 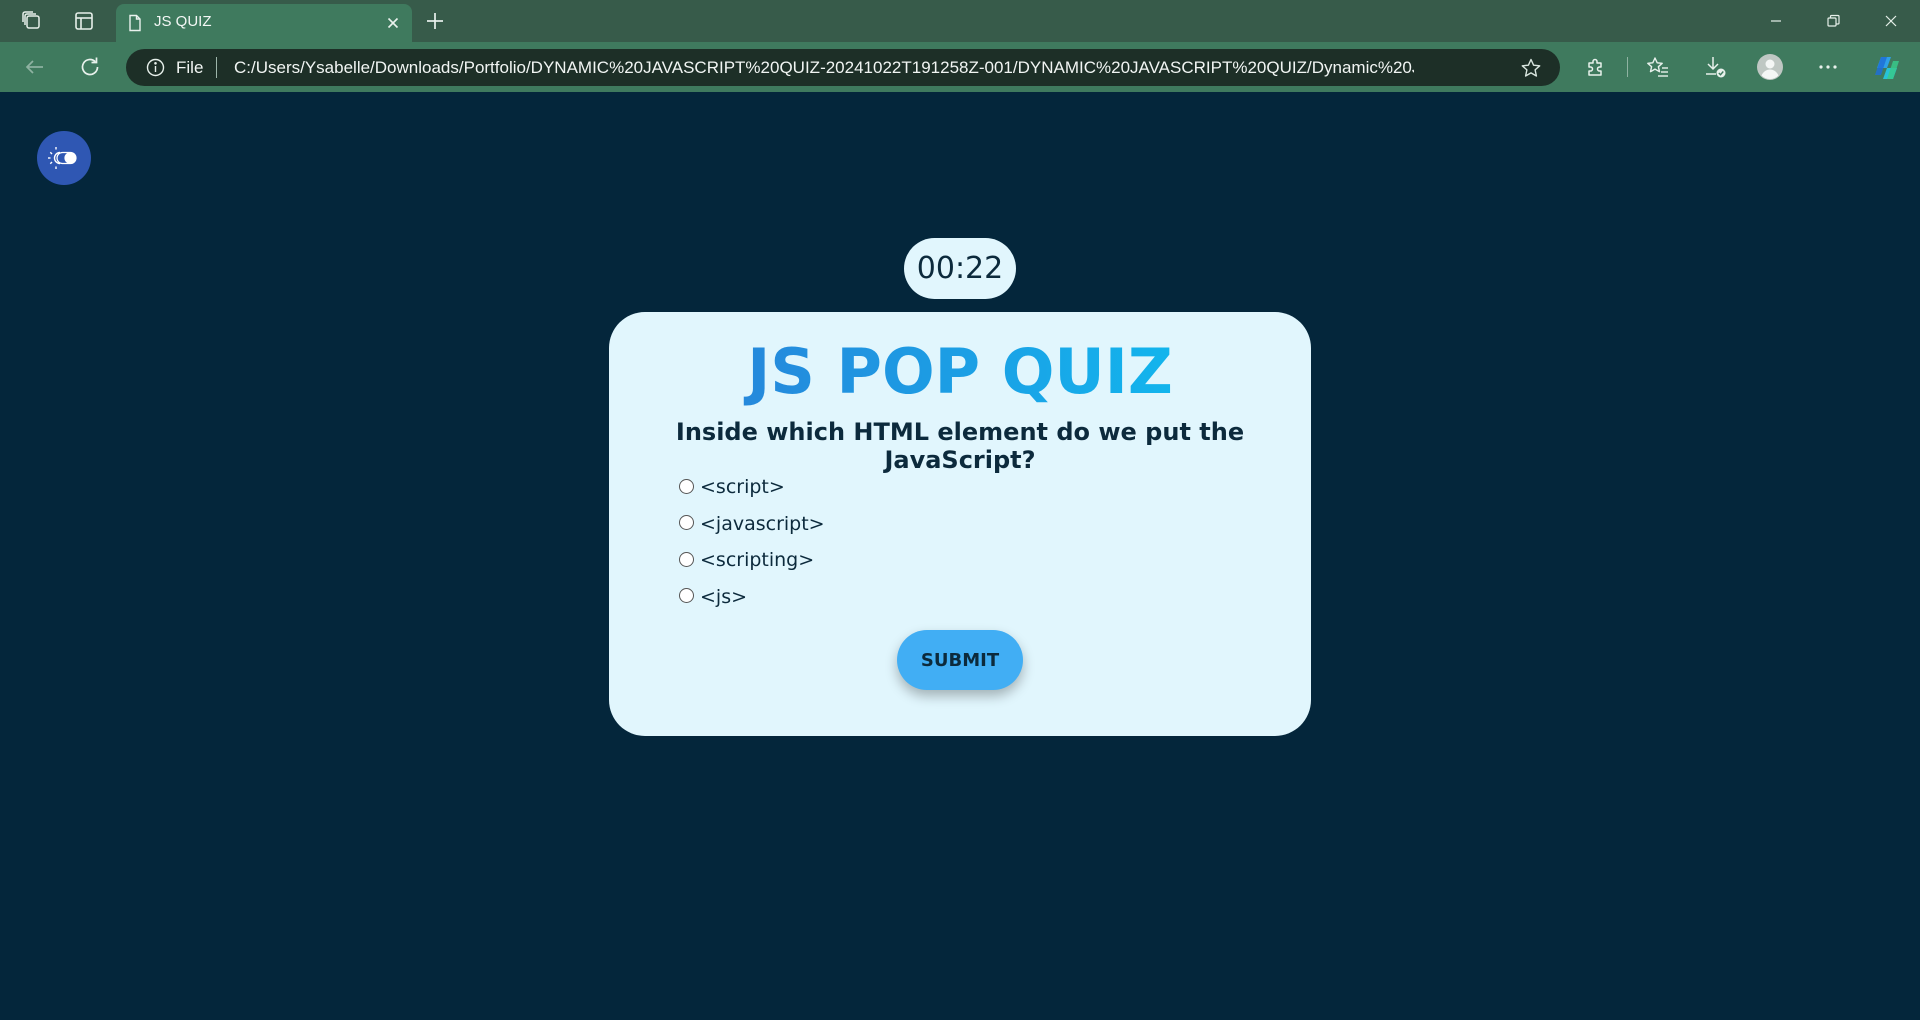 What do you see at coordinates (90, 67) in the screenshot?
I see `refresh-icon` at bounding box center [90, 67].